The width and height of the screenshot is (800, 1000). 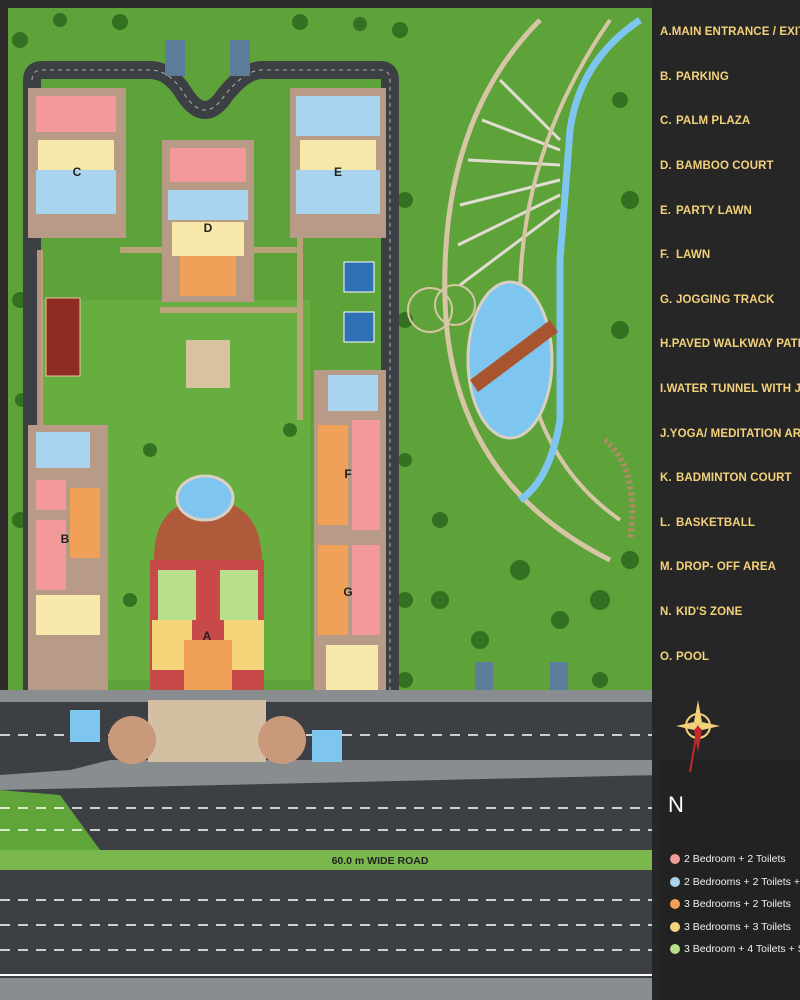 I want to click on legend-item: E. PARTY LAWN, so click(x=730, y=210).